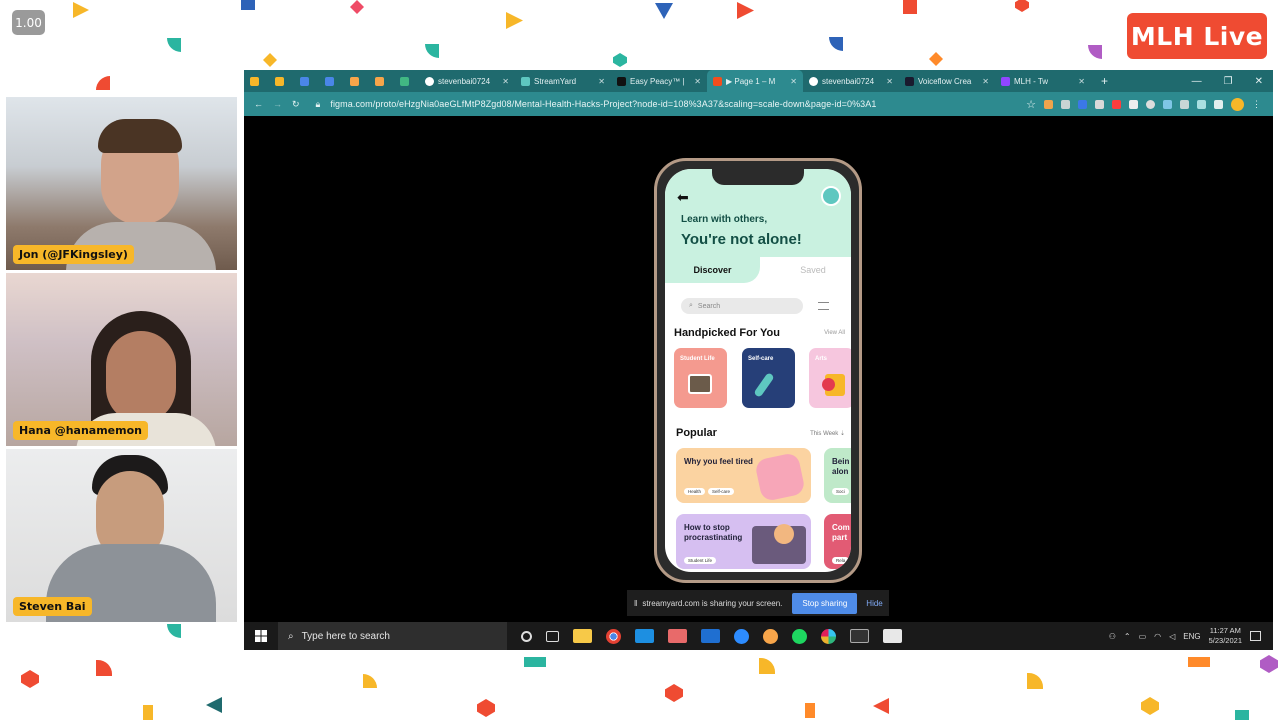 The height and width of the screenshot is (720, 1280). I want to click on bookmark-star-icon: ☆, so click(1031, 104).